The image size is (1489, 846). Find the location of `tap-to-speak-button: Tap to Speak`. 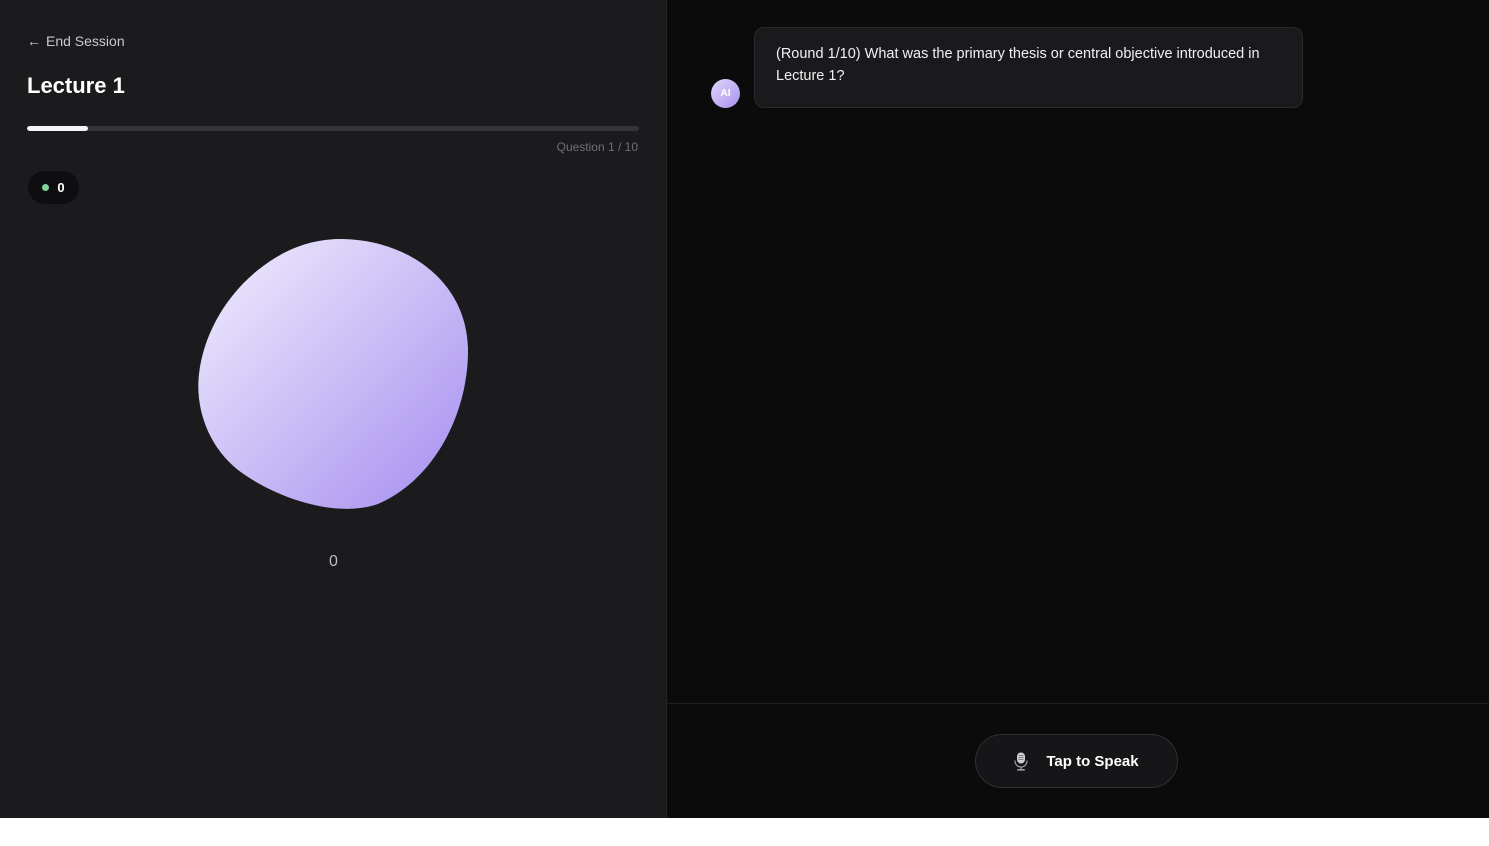

tap-to-speak-button: Tap to Speak is located at coordinates (1076, 761).